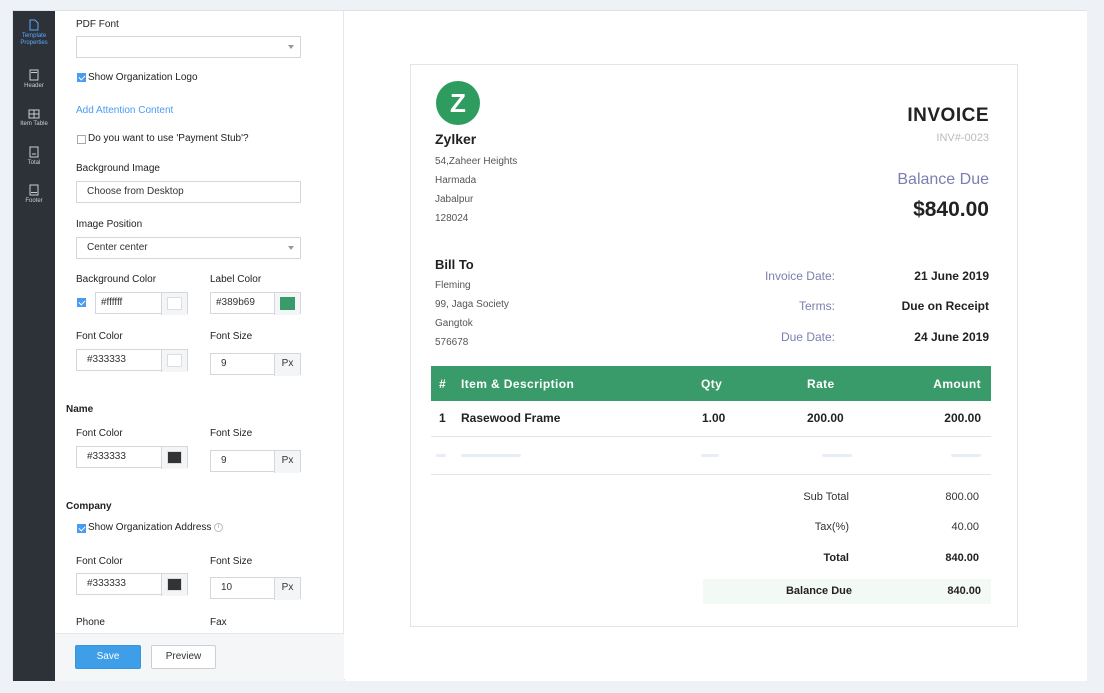 The height and width of the screenshot is (693, 1104). I want to click on invoice-date-value: 21 June 2019, so click(951, 276).